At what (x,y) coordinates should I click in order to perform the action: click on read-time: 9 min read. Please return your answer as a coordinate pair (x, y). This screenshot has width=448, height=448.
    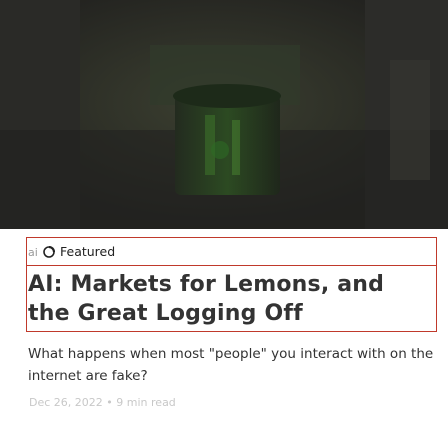
    Looking at the image, I should click on (146, 402).